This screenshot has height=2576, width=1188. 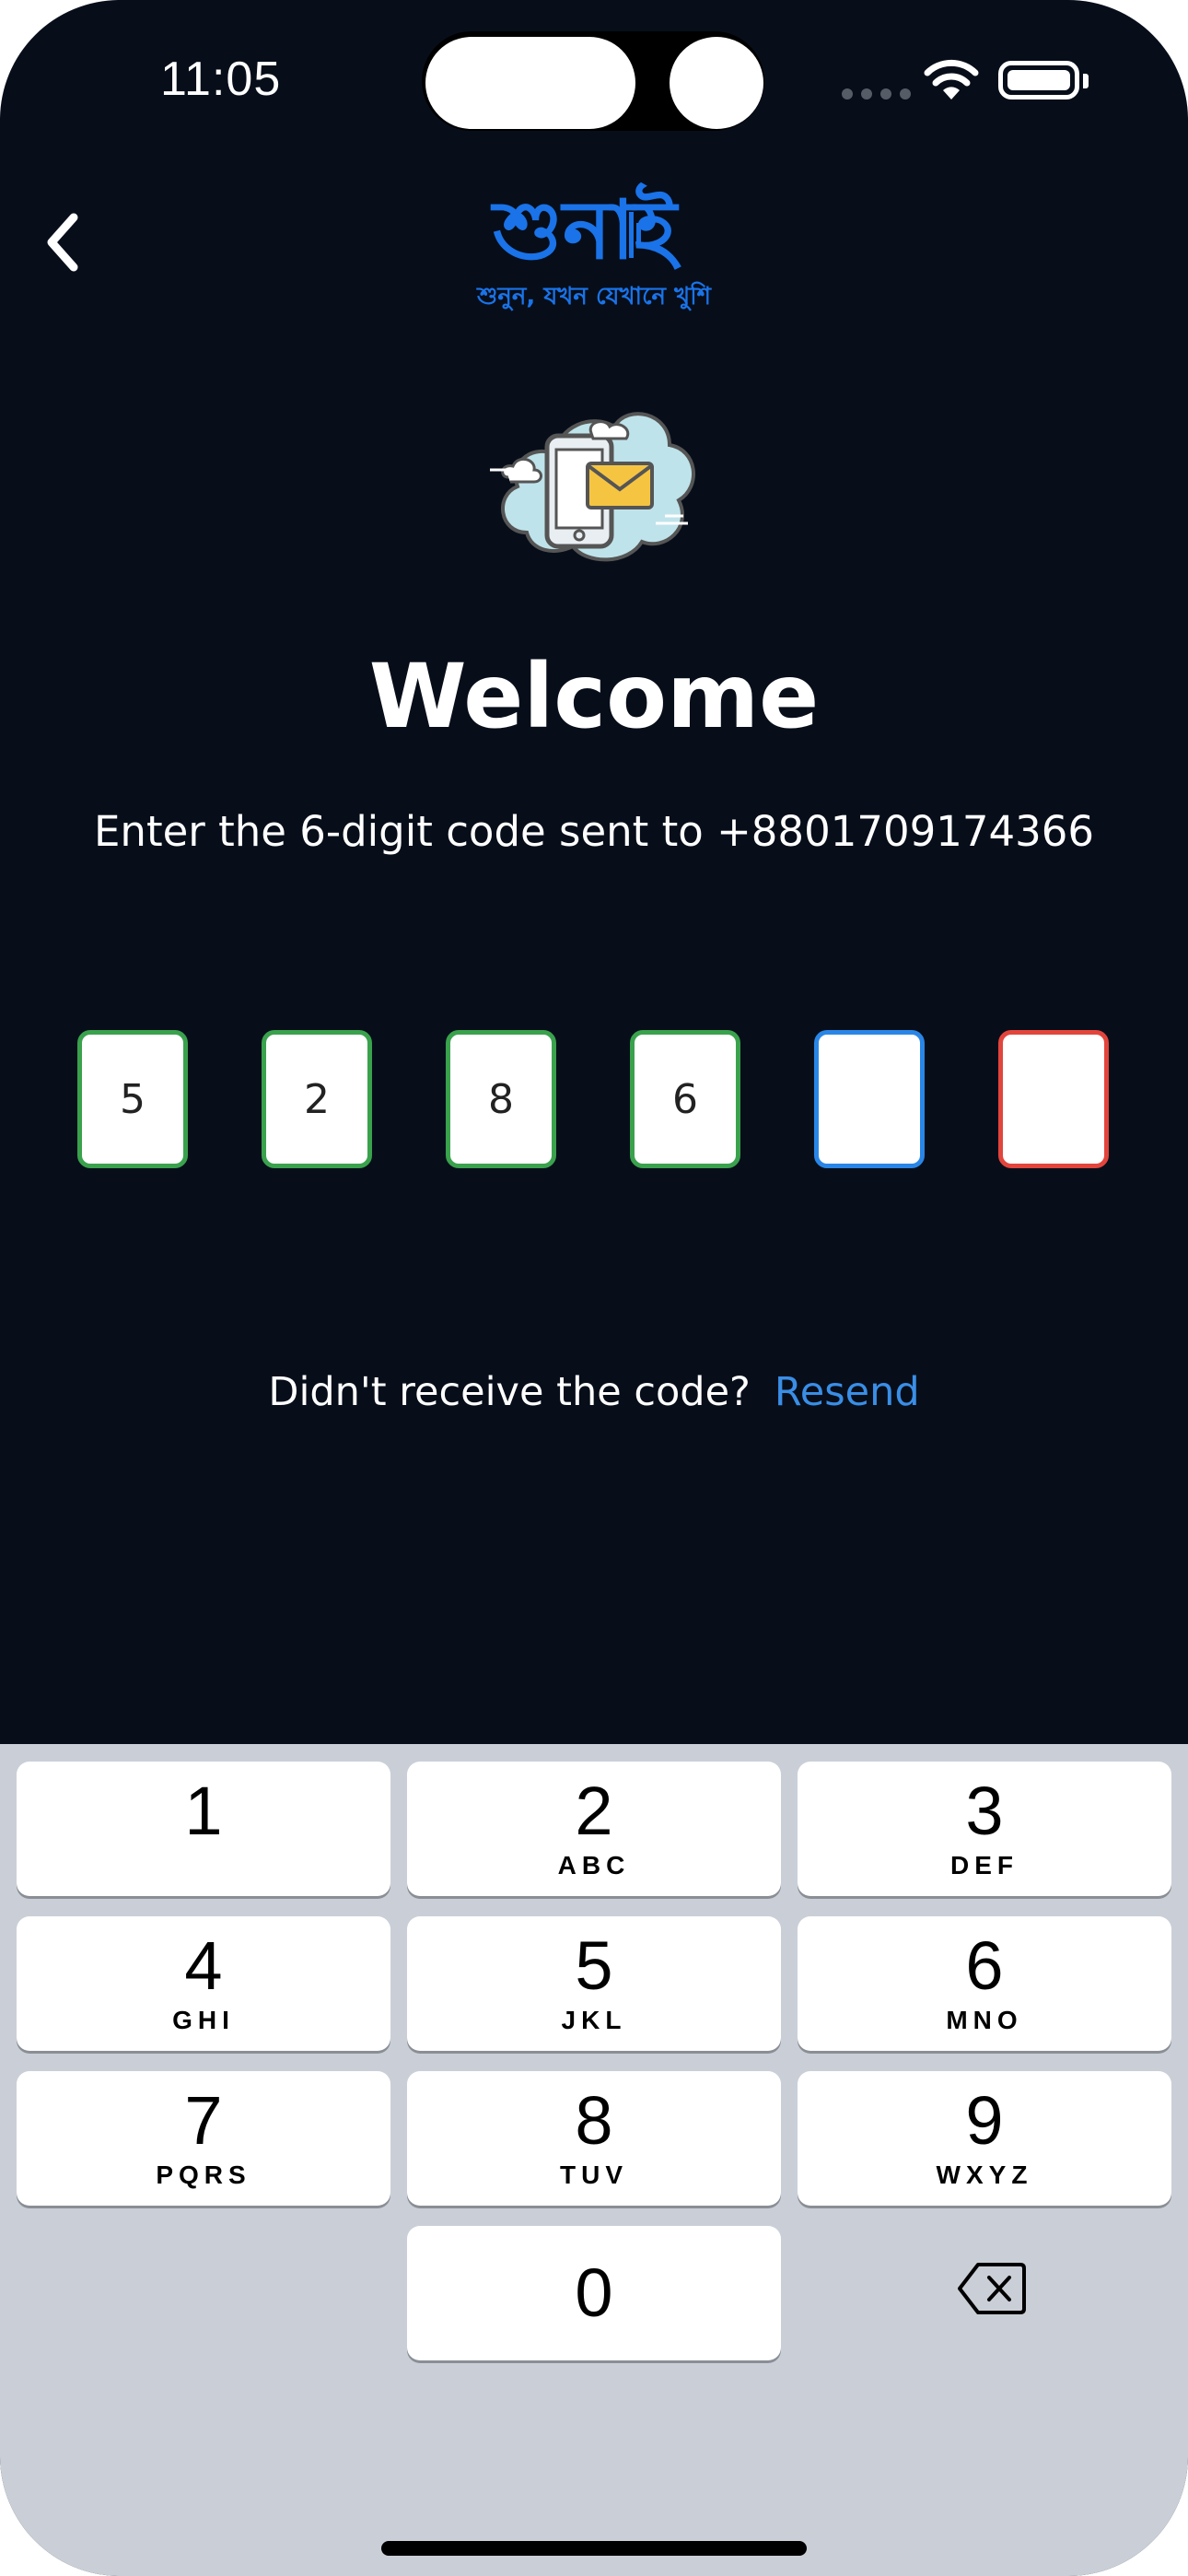 I want to click on key-number: 3, so click(x=985, y=1811).